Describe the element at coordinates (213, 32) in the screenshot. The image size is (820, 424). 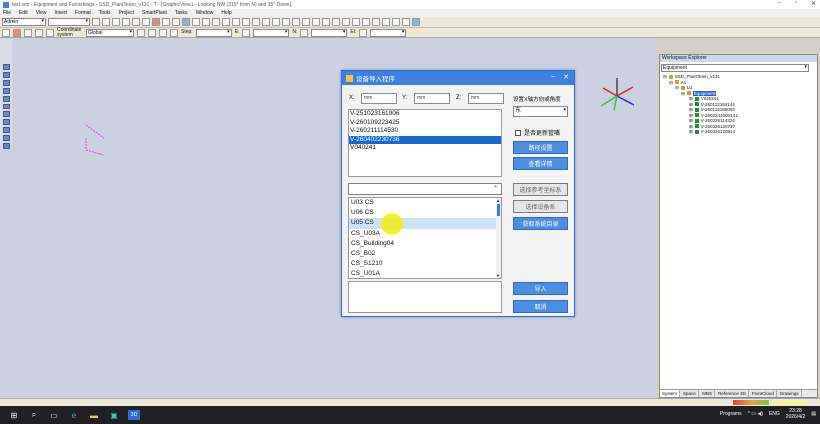
I see `step-combo` at that location.